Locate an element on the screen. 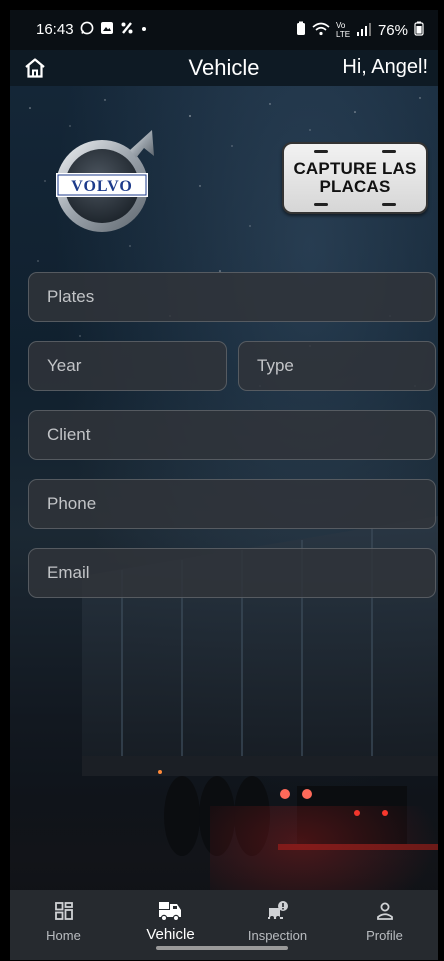 Image resolution: width=444 pixels, height=961 pixels. client-input is located at coordinates (232, 435).